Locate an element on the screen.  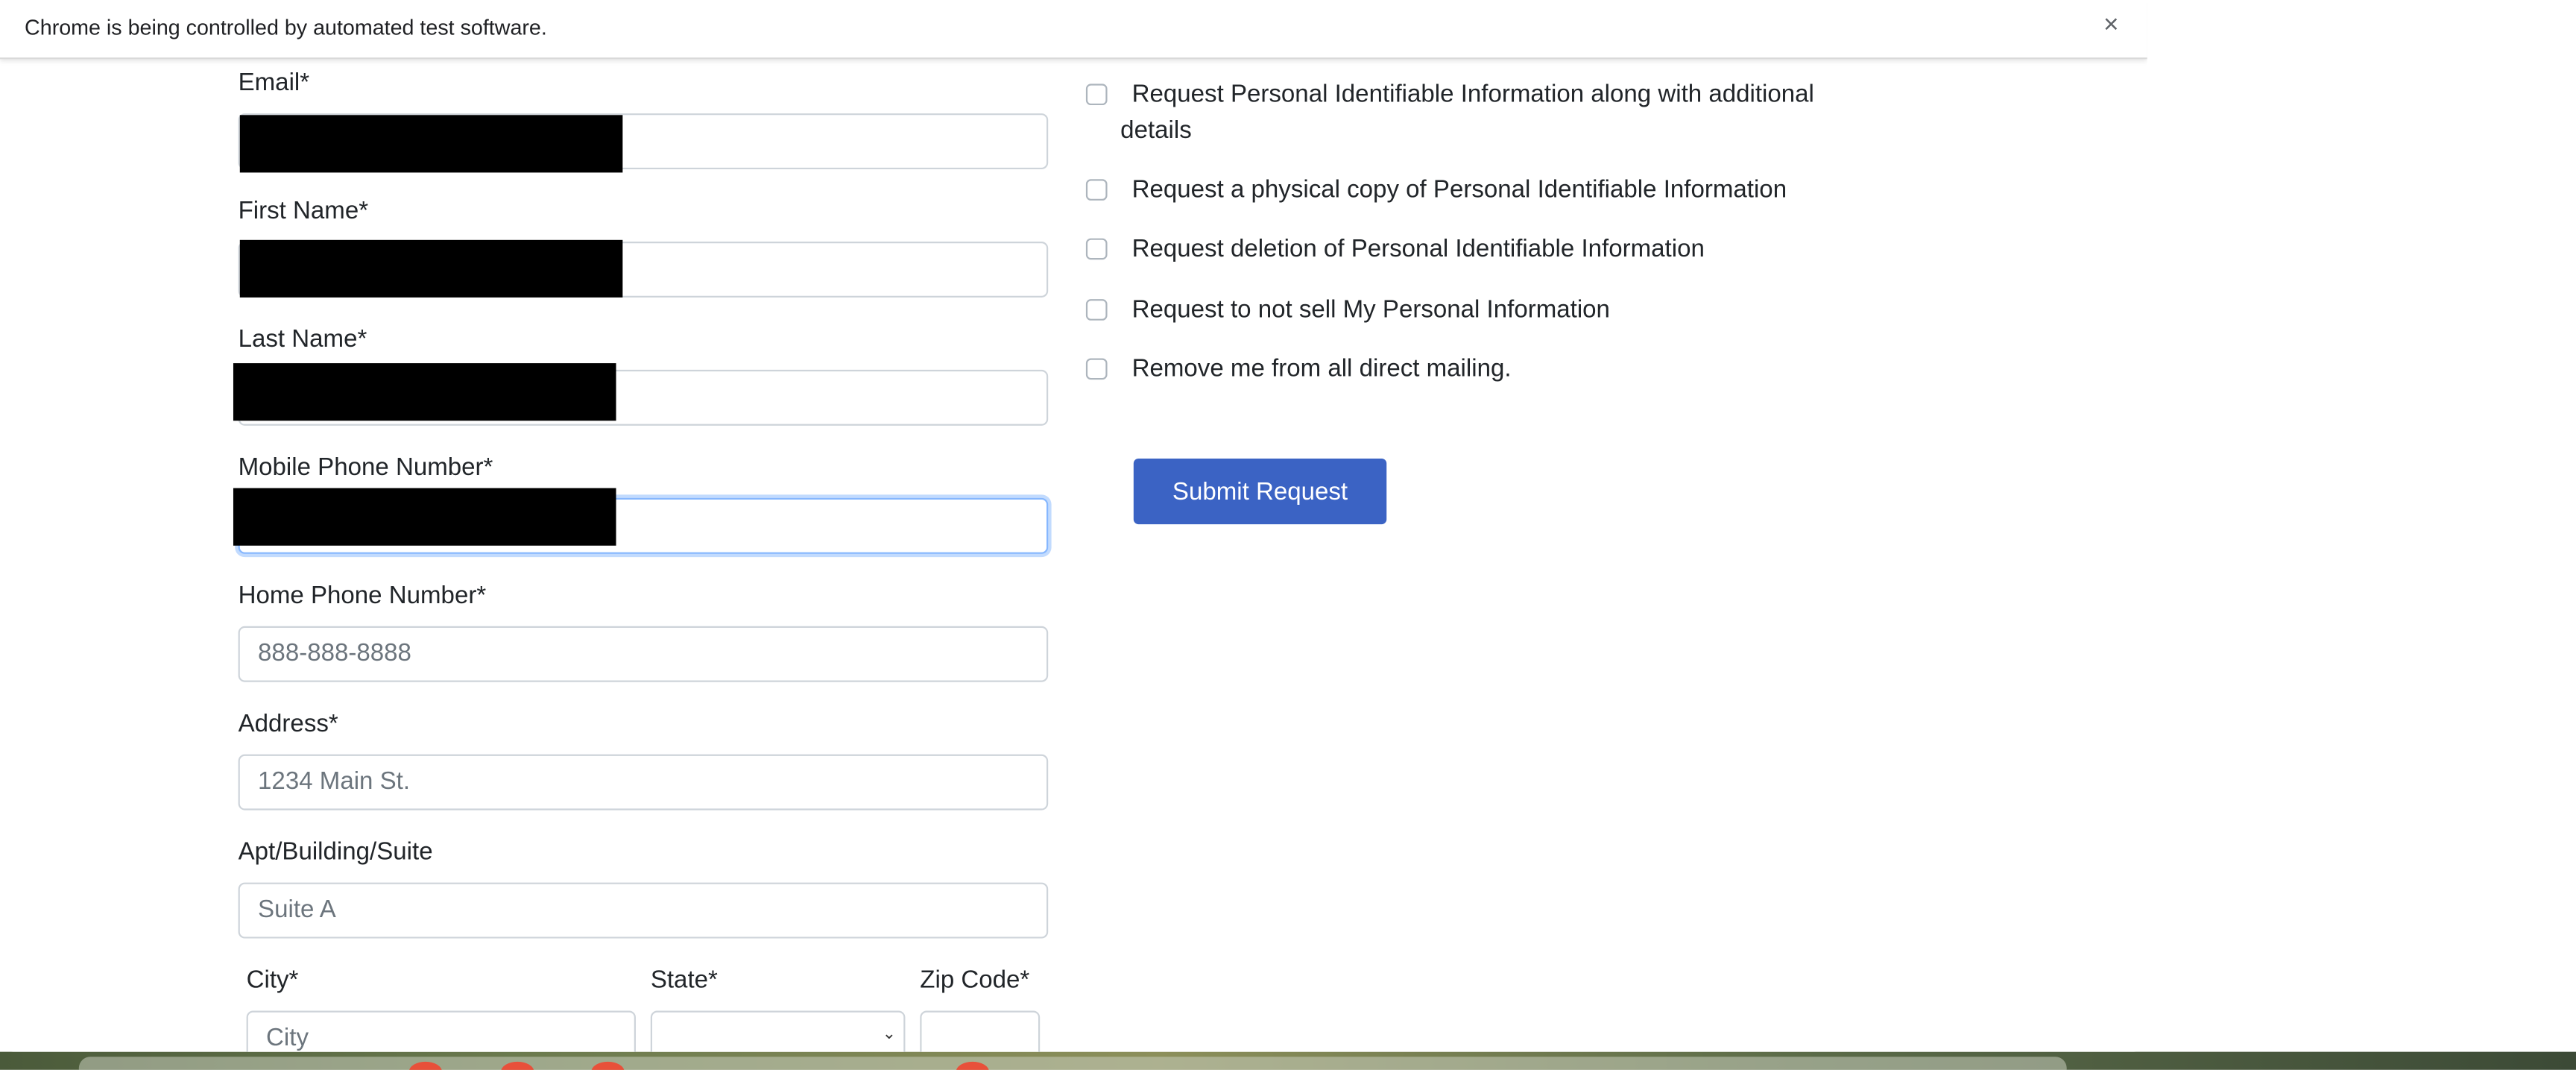
dock is located at coordinates (1072, 1063).